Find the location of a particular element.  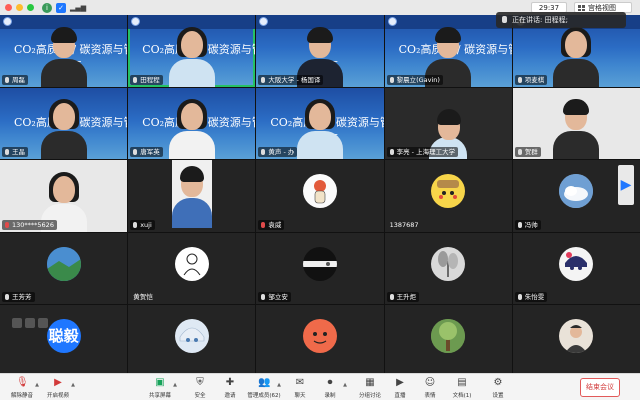

participant-name-label: xuji is located at coordinates (142, 224).